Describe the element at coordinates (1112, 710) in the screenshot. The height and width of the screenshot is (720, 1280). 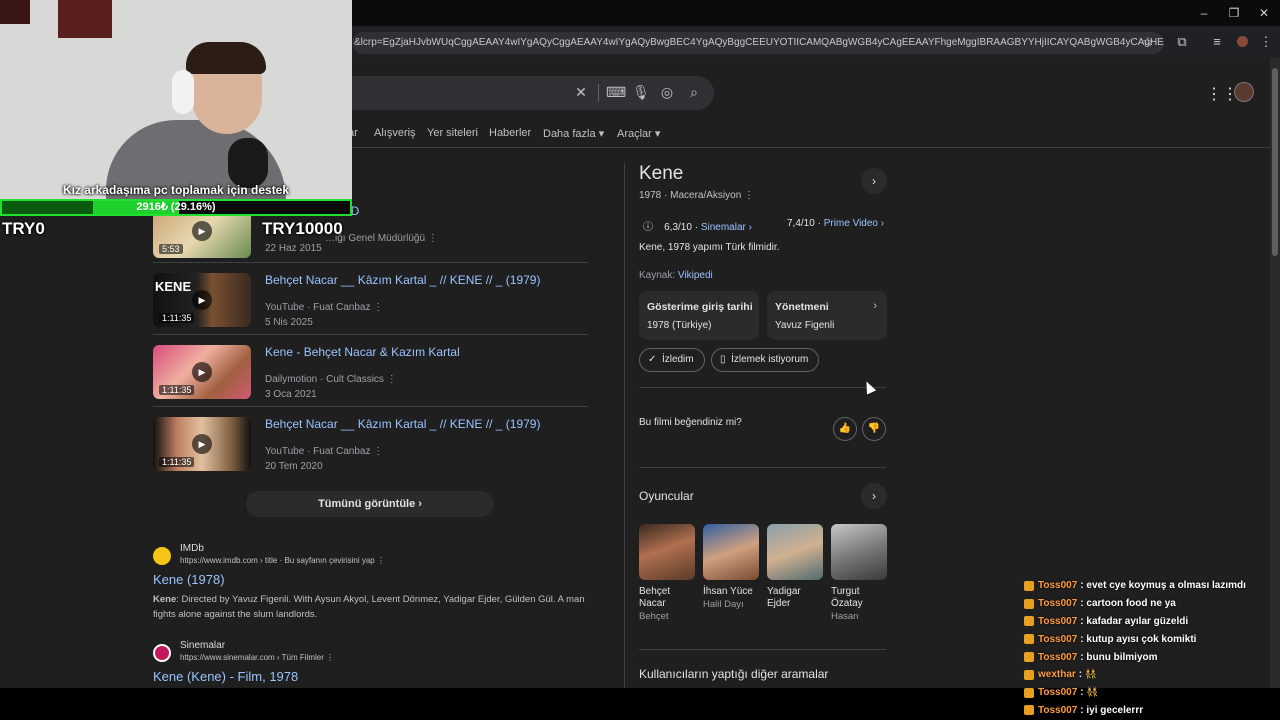
I see `chat-text: : iyi gecelerrr` at that location.